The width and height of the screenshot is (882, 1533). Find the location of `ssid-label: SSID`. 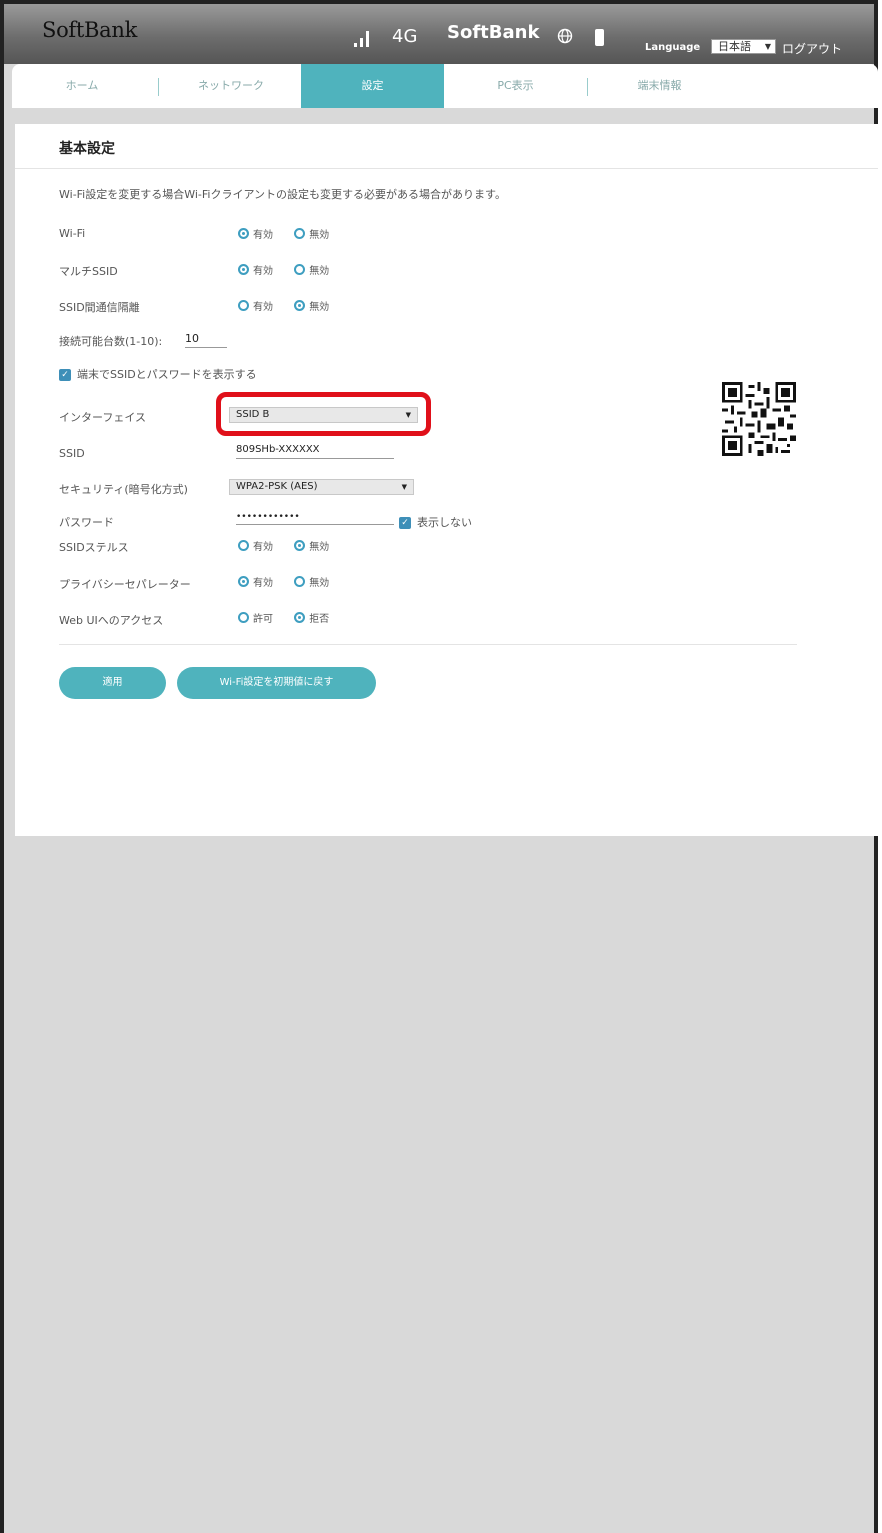

ssid-label: SSID is located at coordinates (72, 453).